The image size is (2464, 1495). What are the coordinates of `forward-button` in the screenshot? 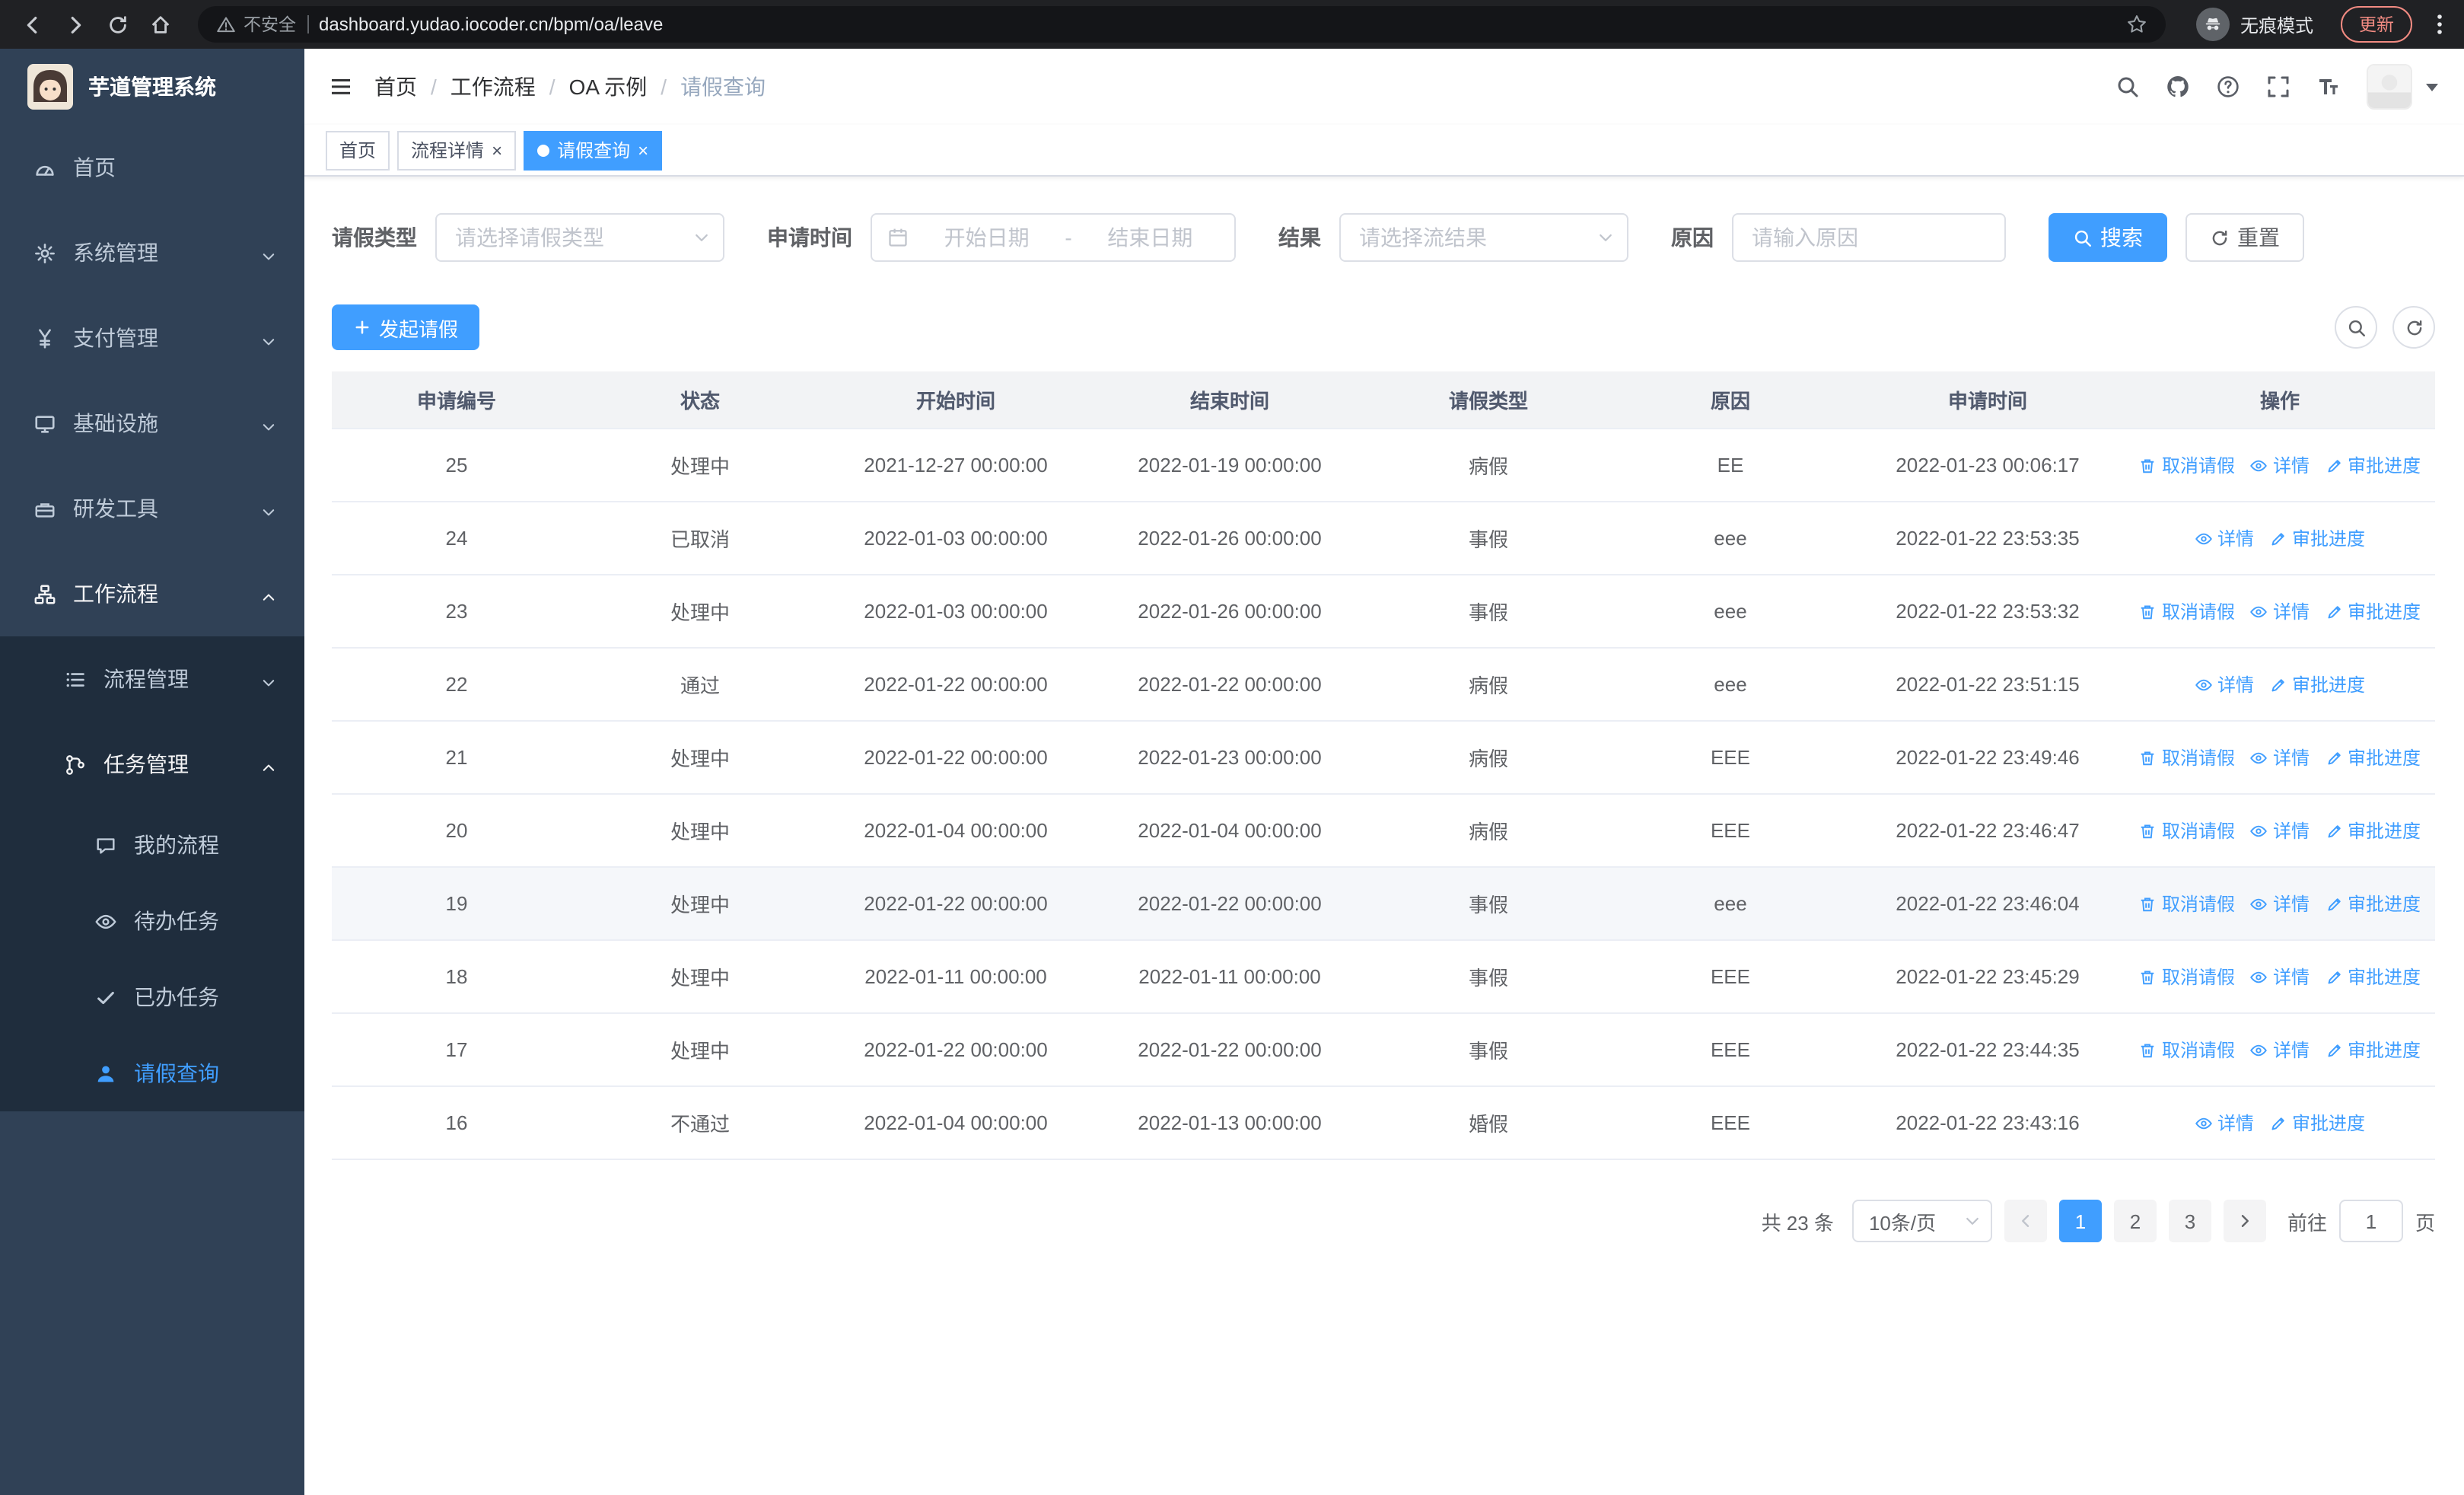 It's located at (74, 25).